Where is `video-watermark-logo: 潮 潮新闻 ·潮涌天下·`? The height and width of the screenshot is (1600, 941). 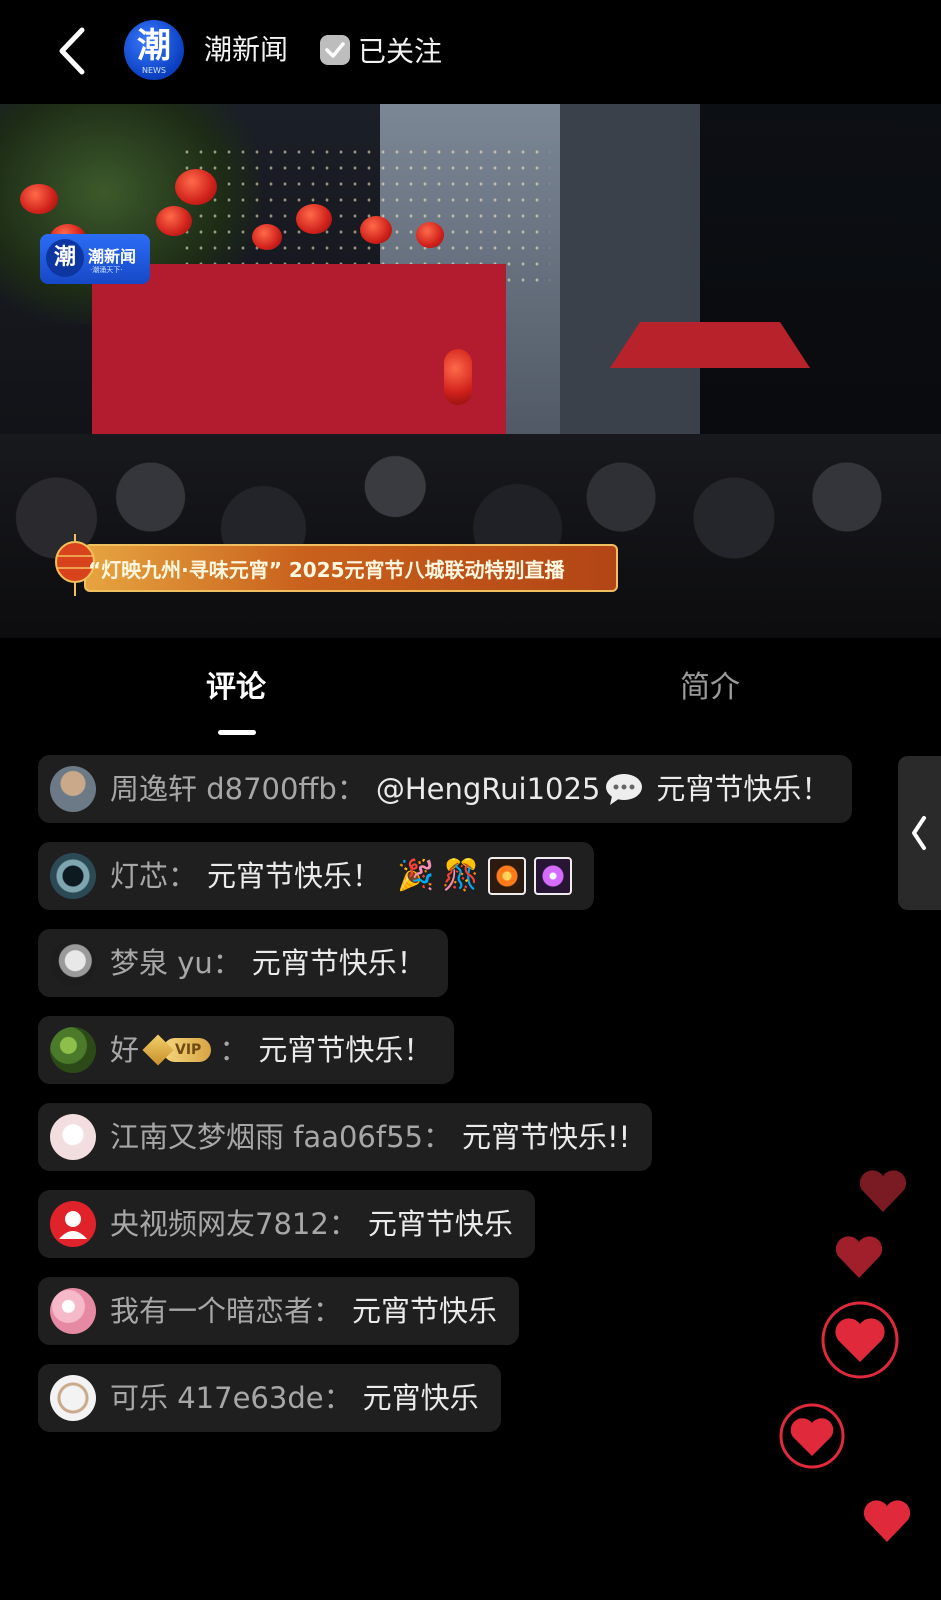
video-watermark-logo: 潮 潮新闻 ·潮涌天下· is located at coordinates (95, 259).